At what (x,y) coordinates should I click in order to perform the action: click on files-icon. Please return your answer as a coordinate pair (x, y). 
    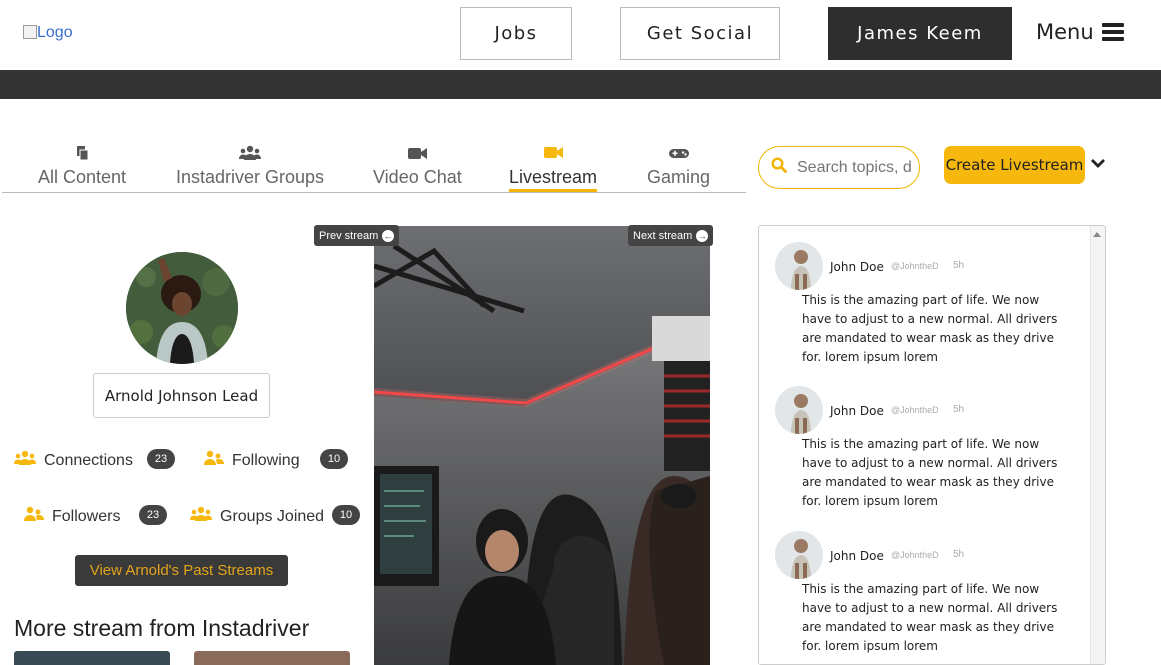
    Looking at the image, I should click on (82, 155).